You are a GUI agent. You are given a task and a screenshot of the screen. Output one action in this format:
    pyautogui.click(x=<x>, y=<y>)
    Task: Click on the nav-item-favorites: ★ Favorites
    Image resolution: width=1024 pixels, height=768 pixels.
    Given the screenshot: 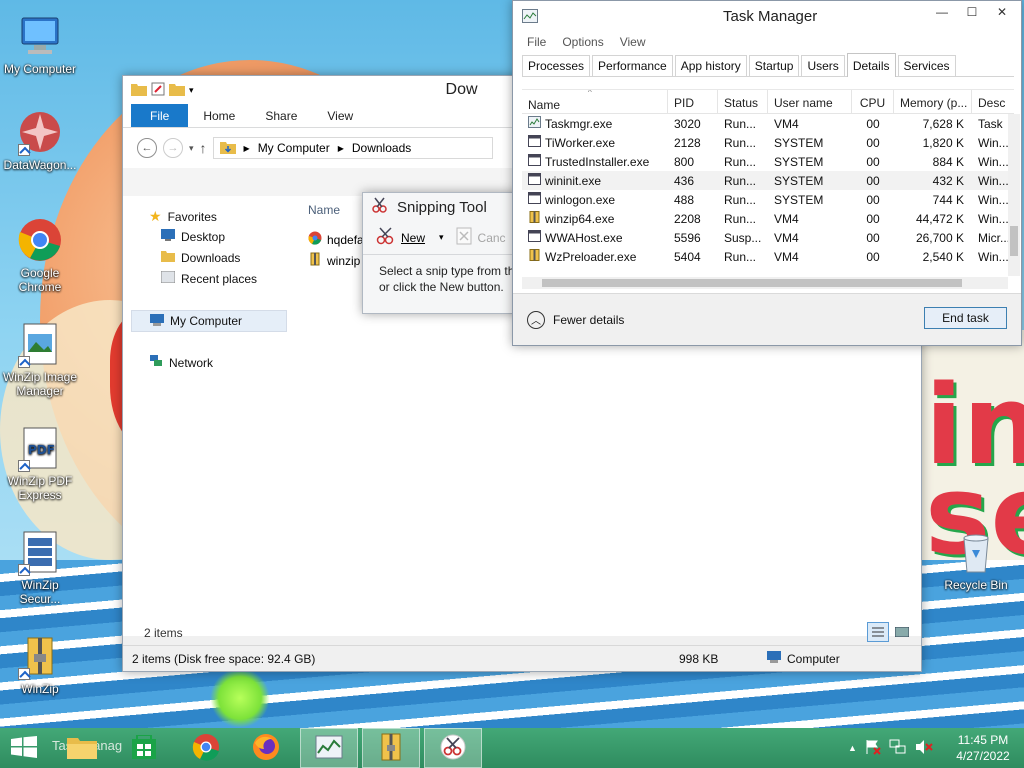 What is the action you would take?
    pyautogui.click(x=183, y=216)
    